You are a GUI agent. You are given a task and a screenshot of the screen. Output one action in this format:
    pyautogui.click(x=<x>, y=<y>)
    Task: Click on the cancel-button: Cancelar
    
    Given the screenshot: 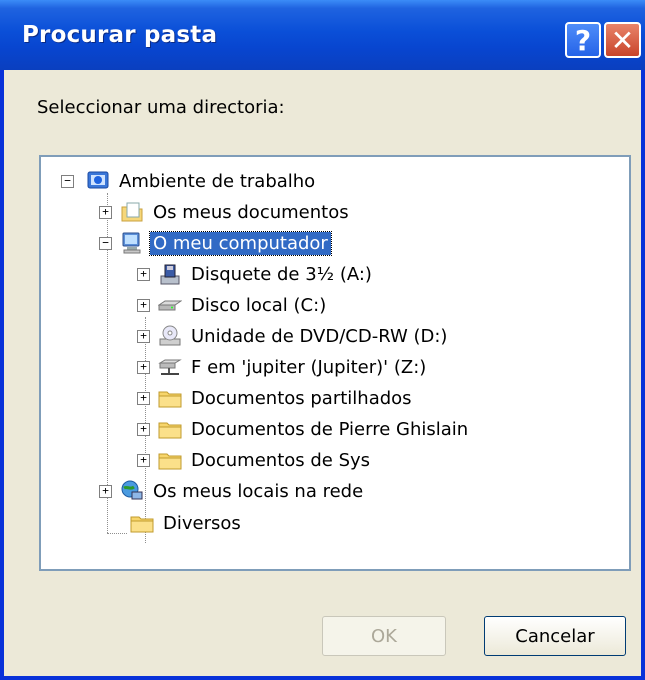 What is the action you would take?
    pyautogui.click(x=555, y=636)
    